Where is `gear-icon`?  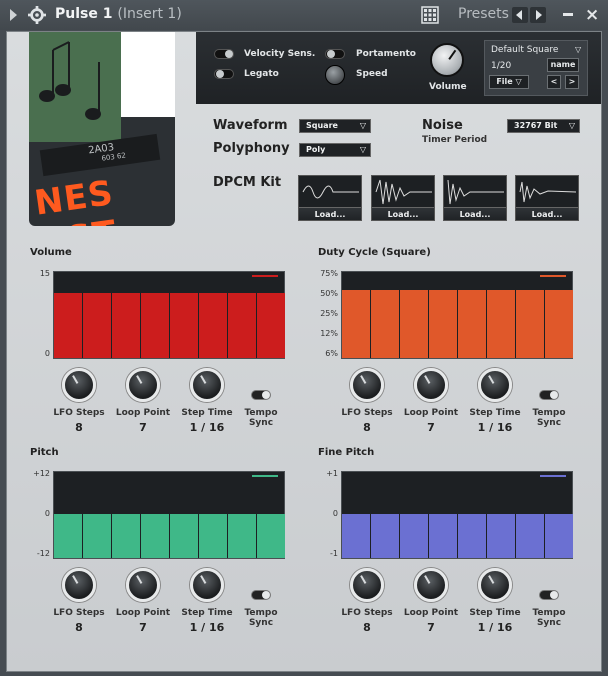 gear-icon is located at coordinates (37, 15).